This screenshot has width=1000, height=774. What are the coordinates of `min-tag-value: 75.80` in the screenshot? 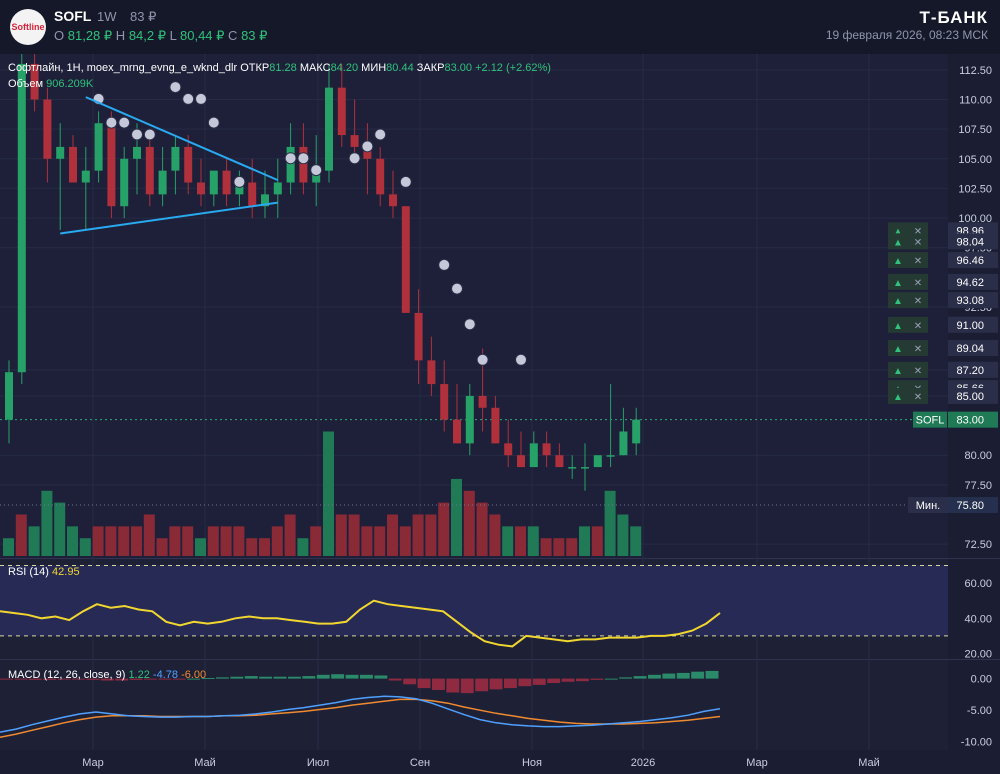 It's located at (970, 506).